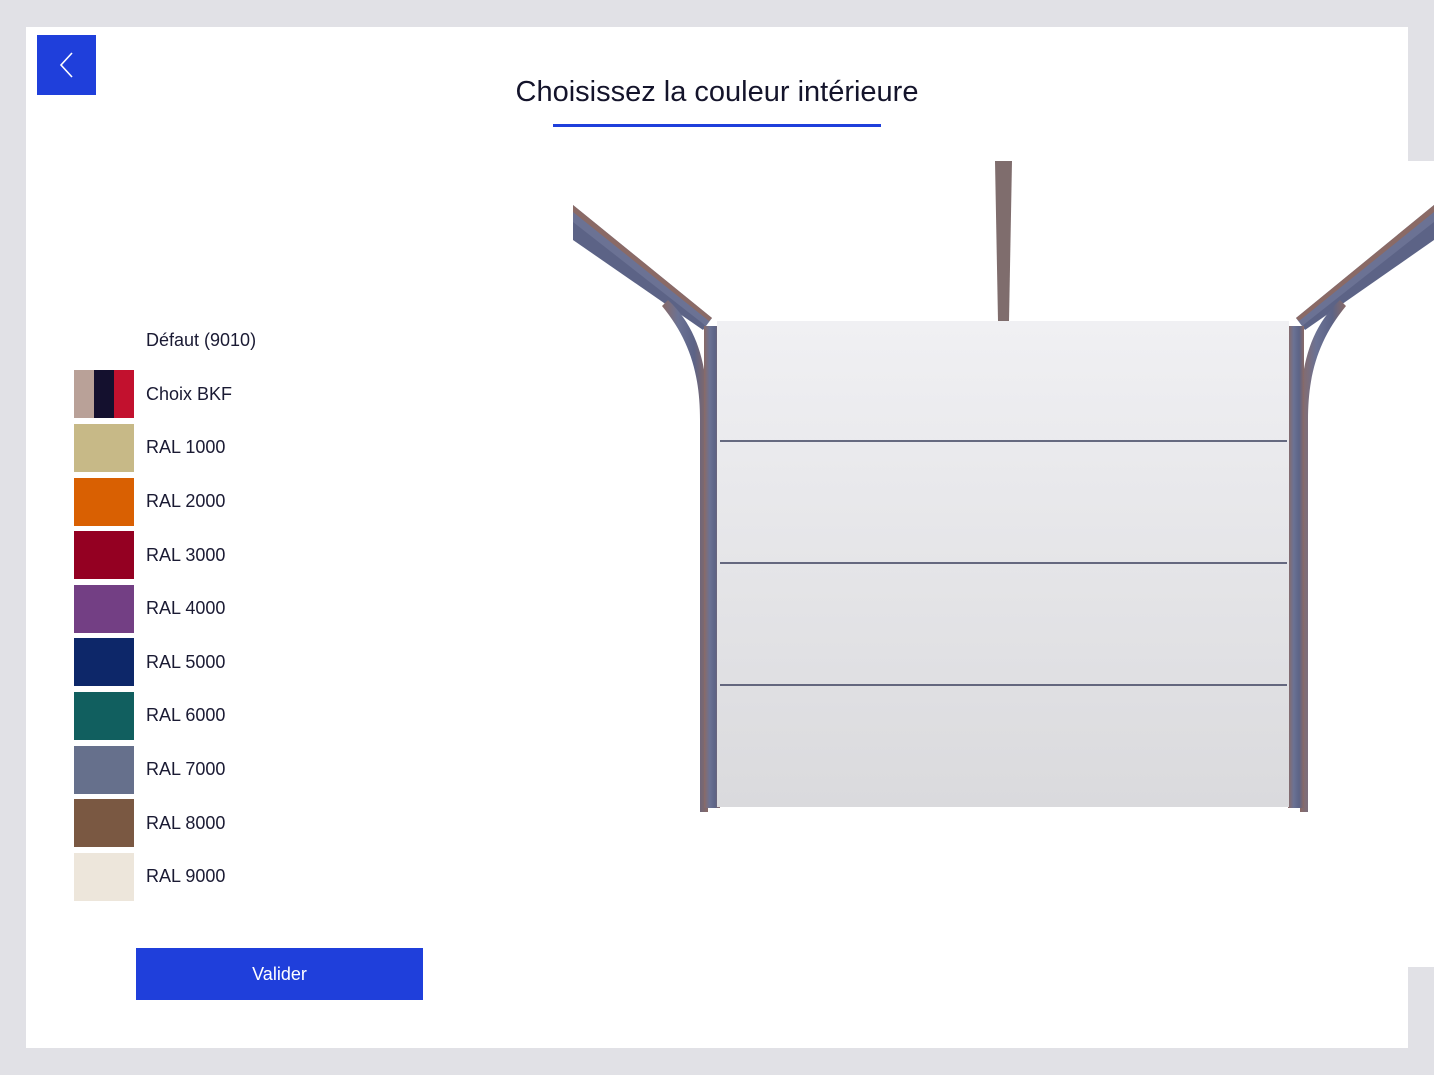  Describe the element at coordinates (1323, 556) in the screenshot. I see `right-rail-curve` at that location.